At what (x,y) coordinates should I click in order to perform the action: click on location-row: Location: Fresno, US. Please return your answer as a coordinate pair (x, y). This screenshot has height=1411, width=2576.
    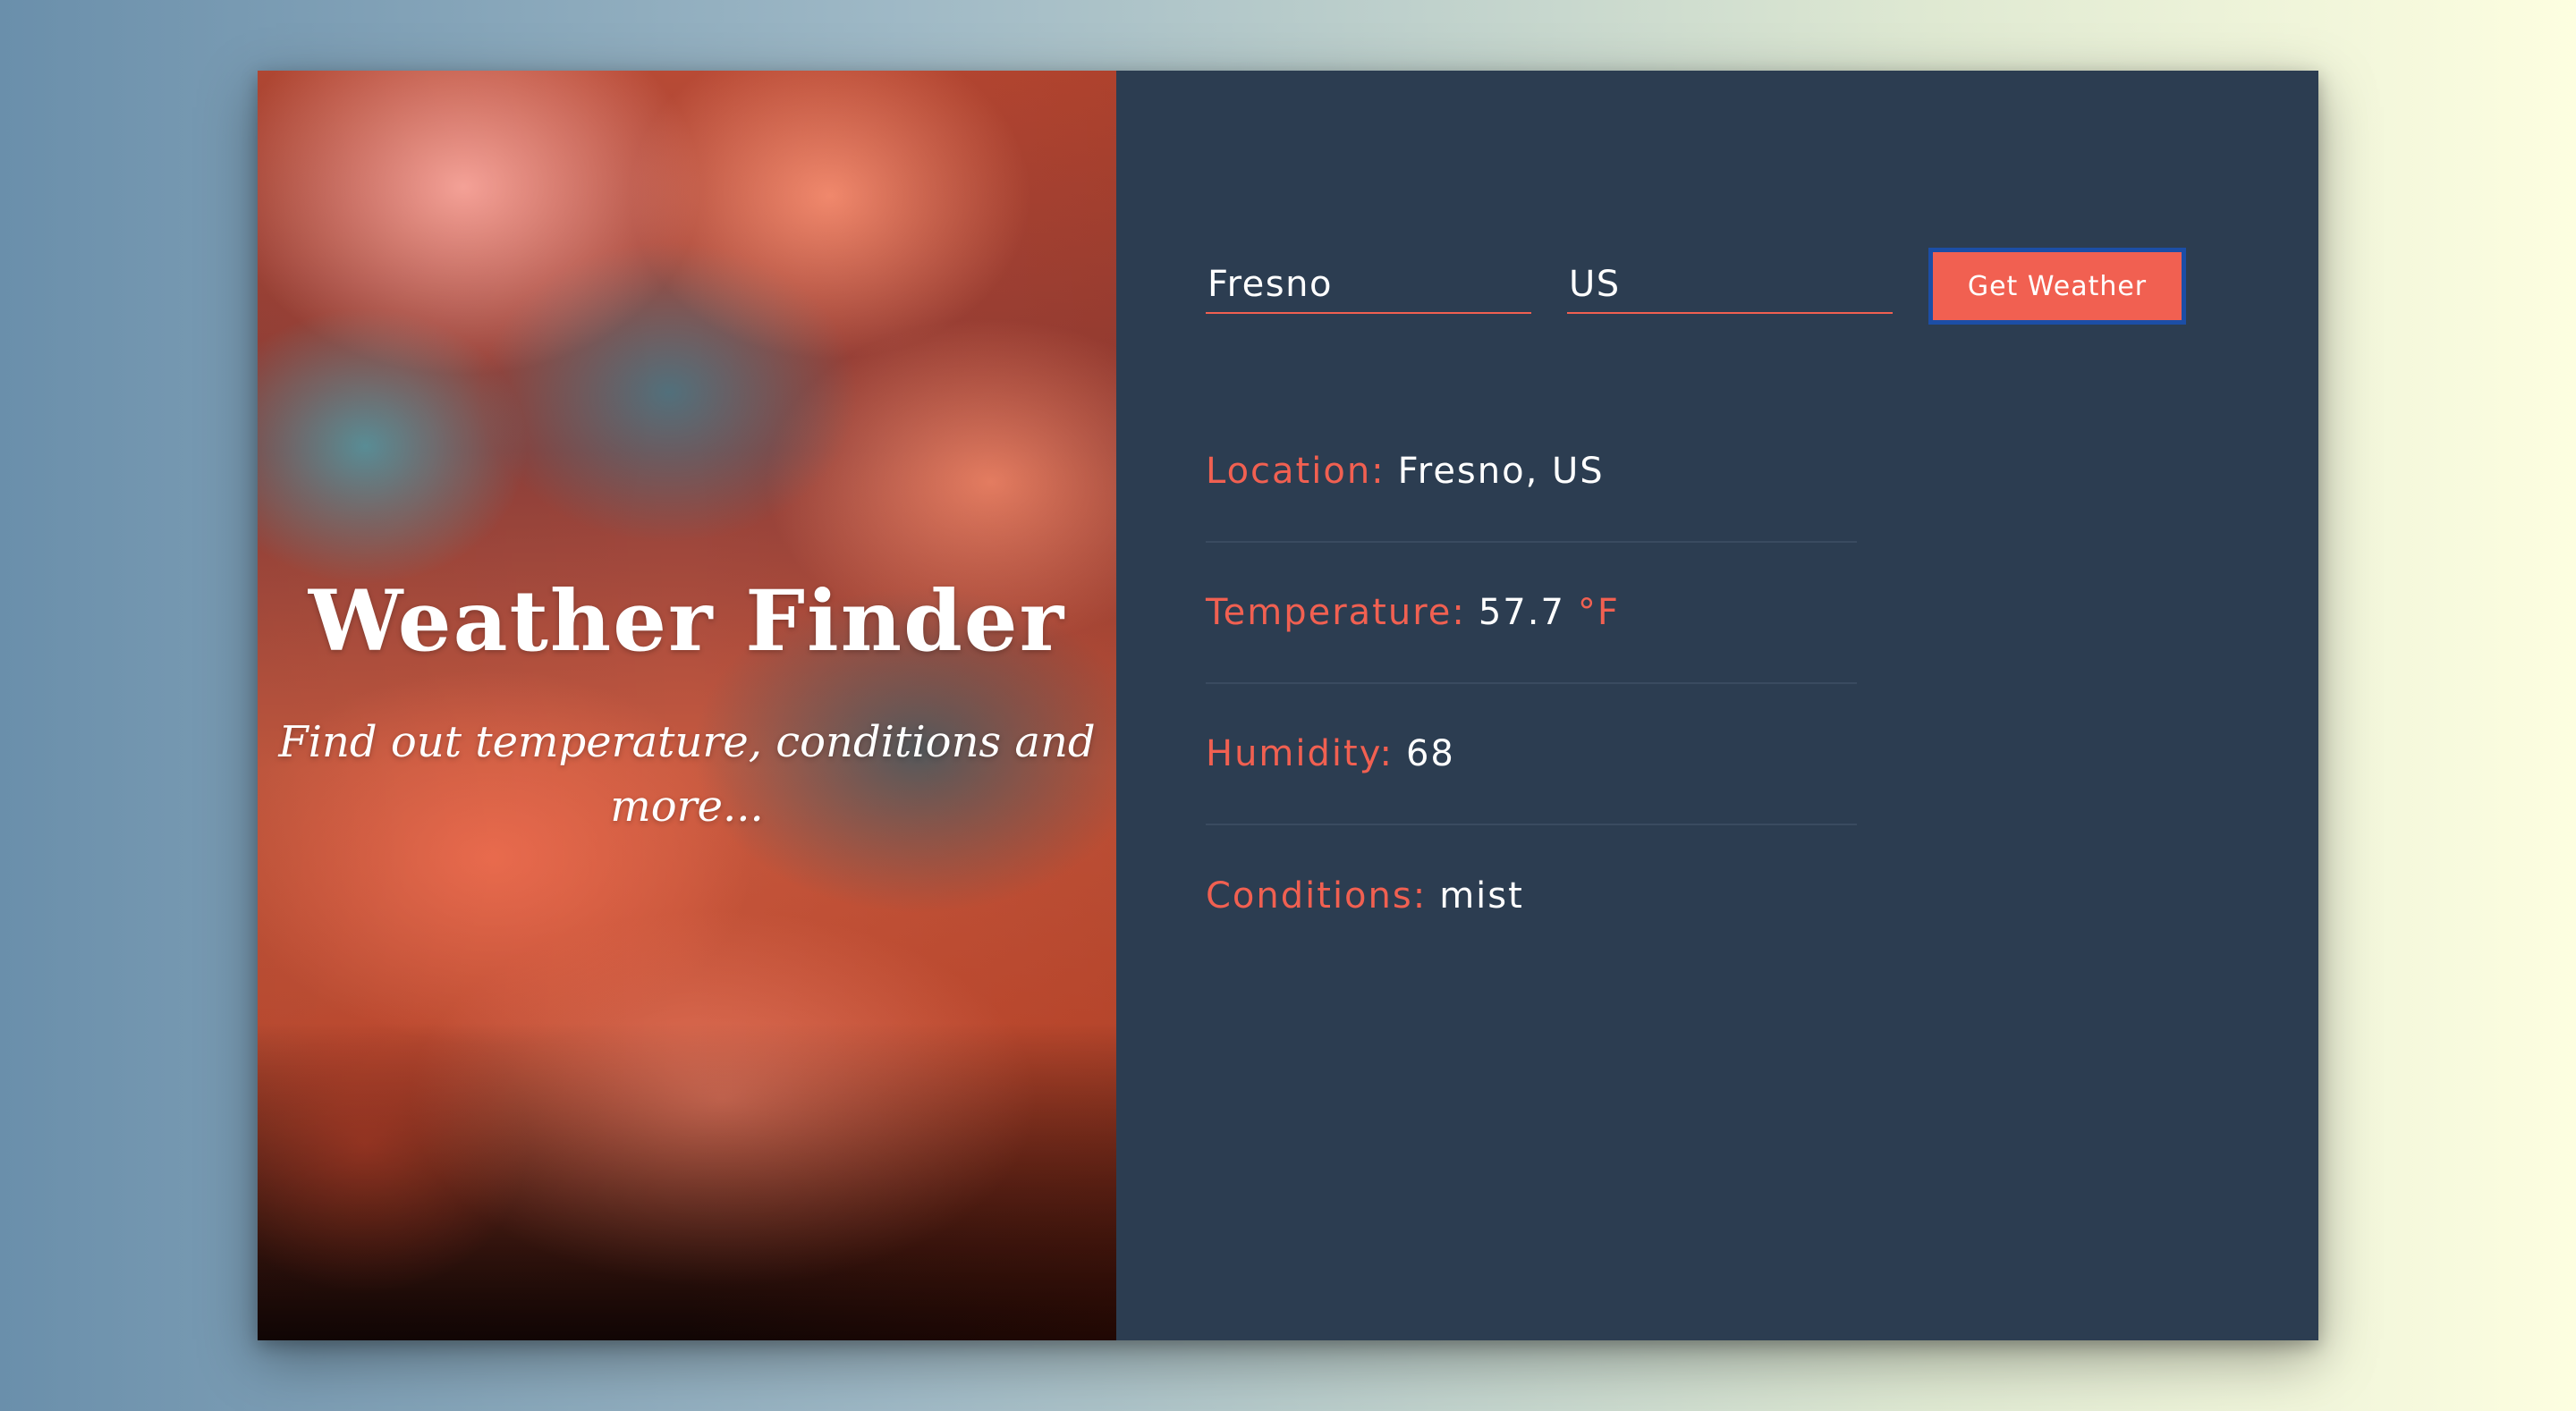
    Looking at the image, I should click on (1531, 472).